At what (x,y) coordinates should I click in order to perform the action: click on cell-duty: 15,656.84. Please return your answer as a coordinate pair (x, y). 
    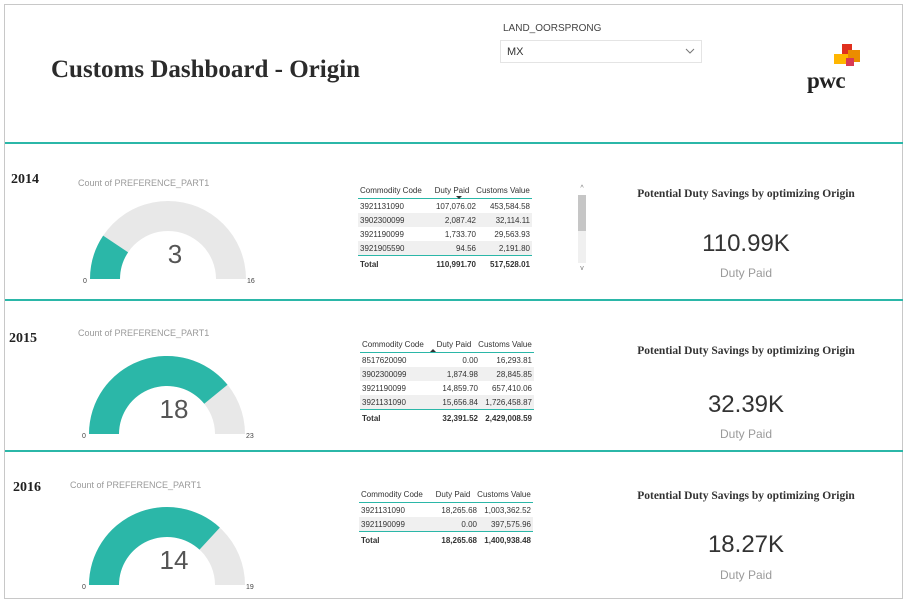
    Looking at the image, I should click on (460, 402).